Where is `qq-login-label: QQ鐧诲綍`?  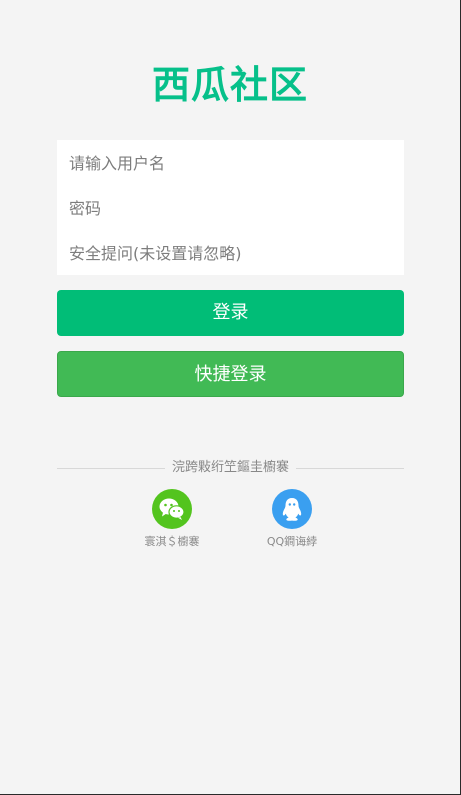 qq-login-label: QQ鐧诲綍 is located at coordinates (292, 541).